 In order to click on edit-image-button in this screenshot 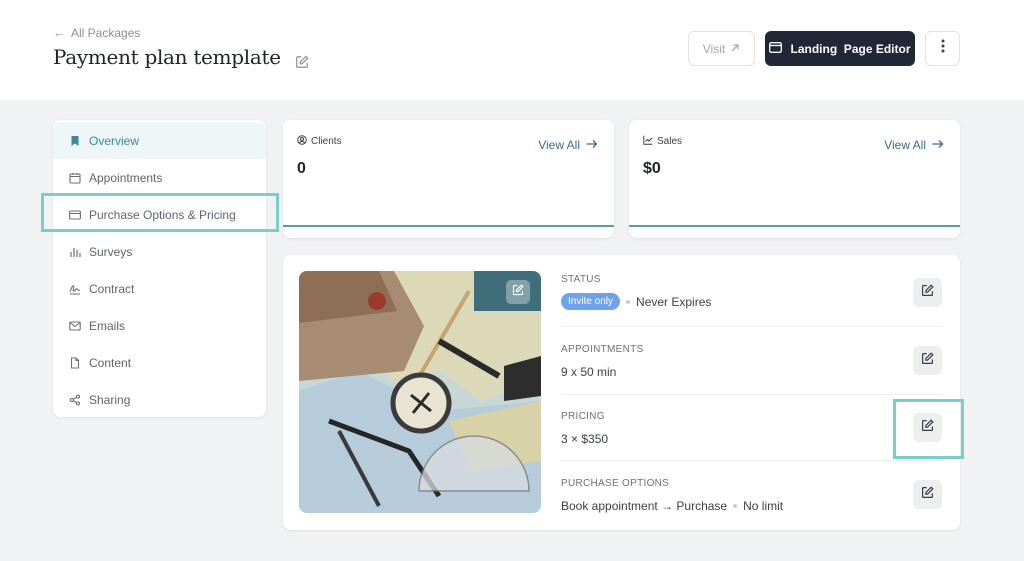, I will do `click(518, 292)`.